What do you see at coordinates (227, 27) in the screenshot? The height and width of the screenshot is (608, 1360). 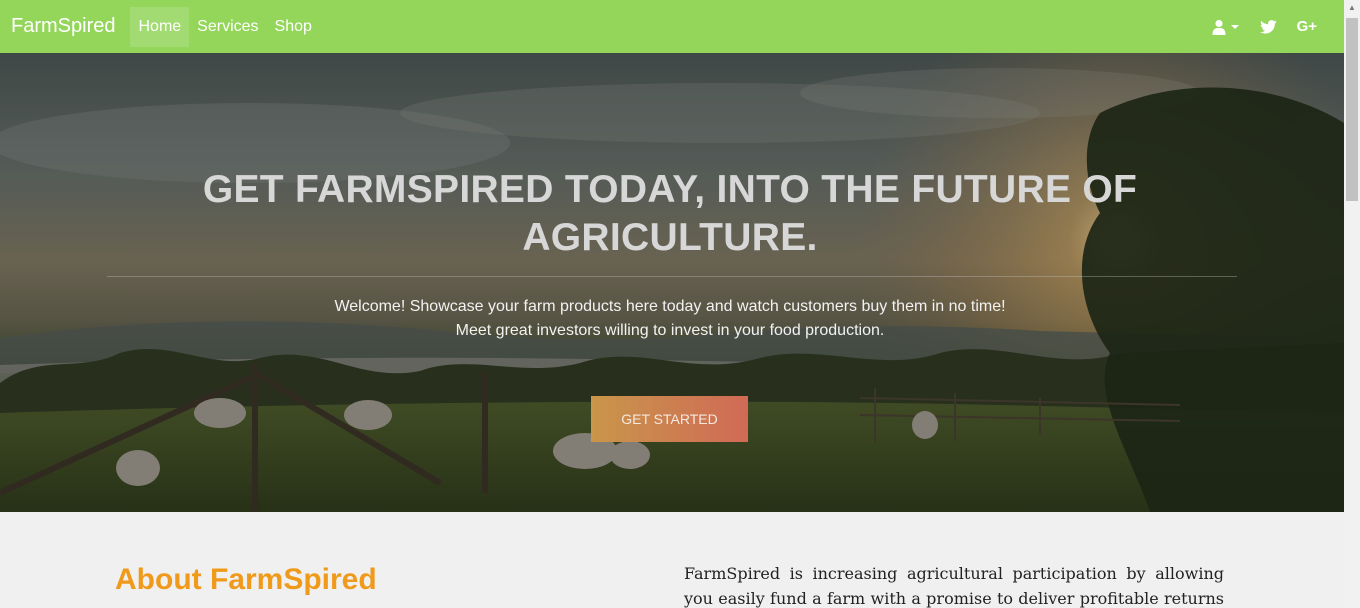 I see `nav-link-services: Services` at bounding box center [227, 27].